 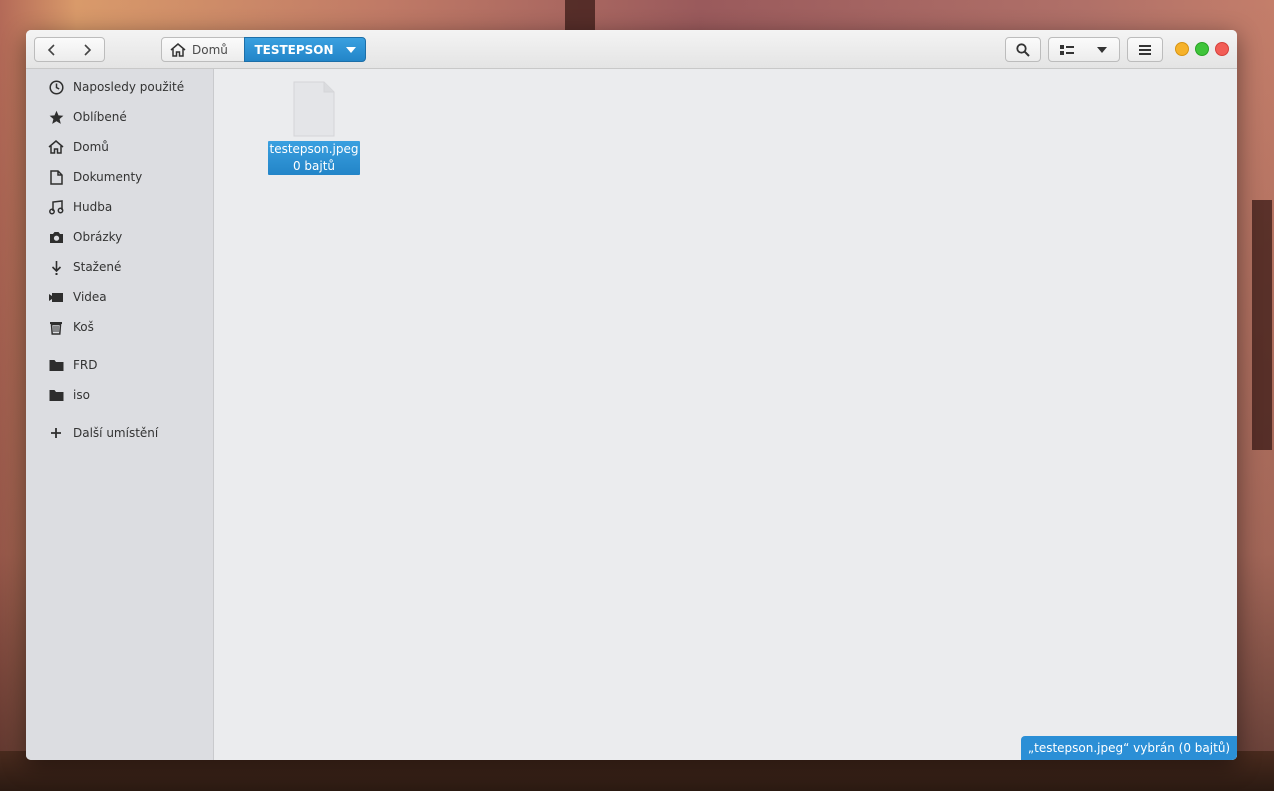 I want to click on sidebar-item-videos: Videa, so click(x=120, y=297).